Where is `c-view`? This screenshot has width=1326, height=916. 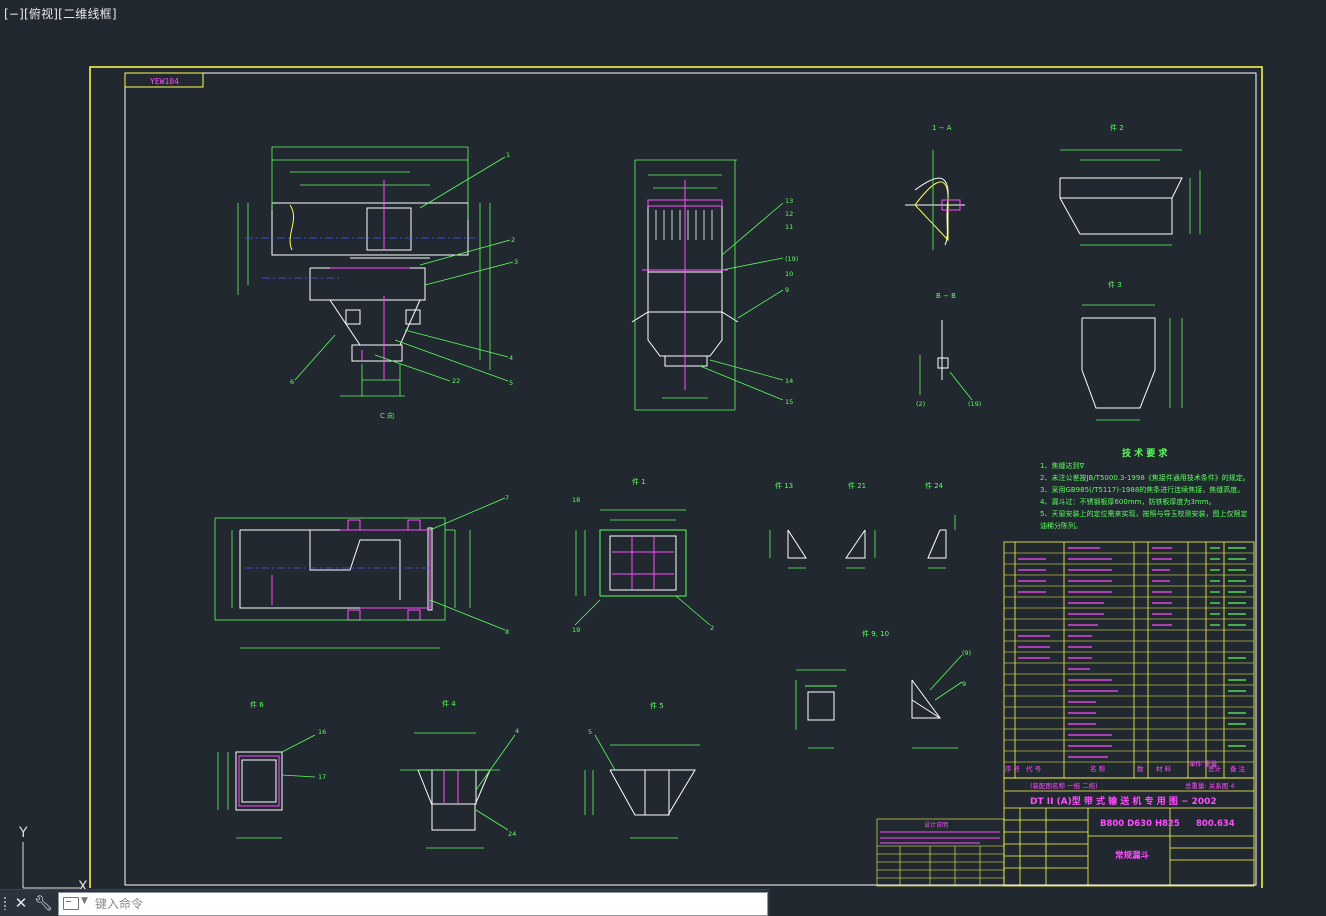 c-view is located at coordinates (259, 781).